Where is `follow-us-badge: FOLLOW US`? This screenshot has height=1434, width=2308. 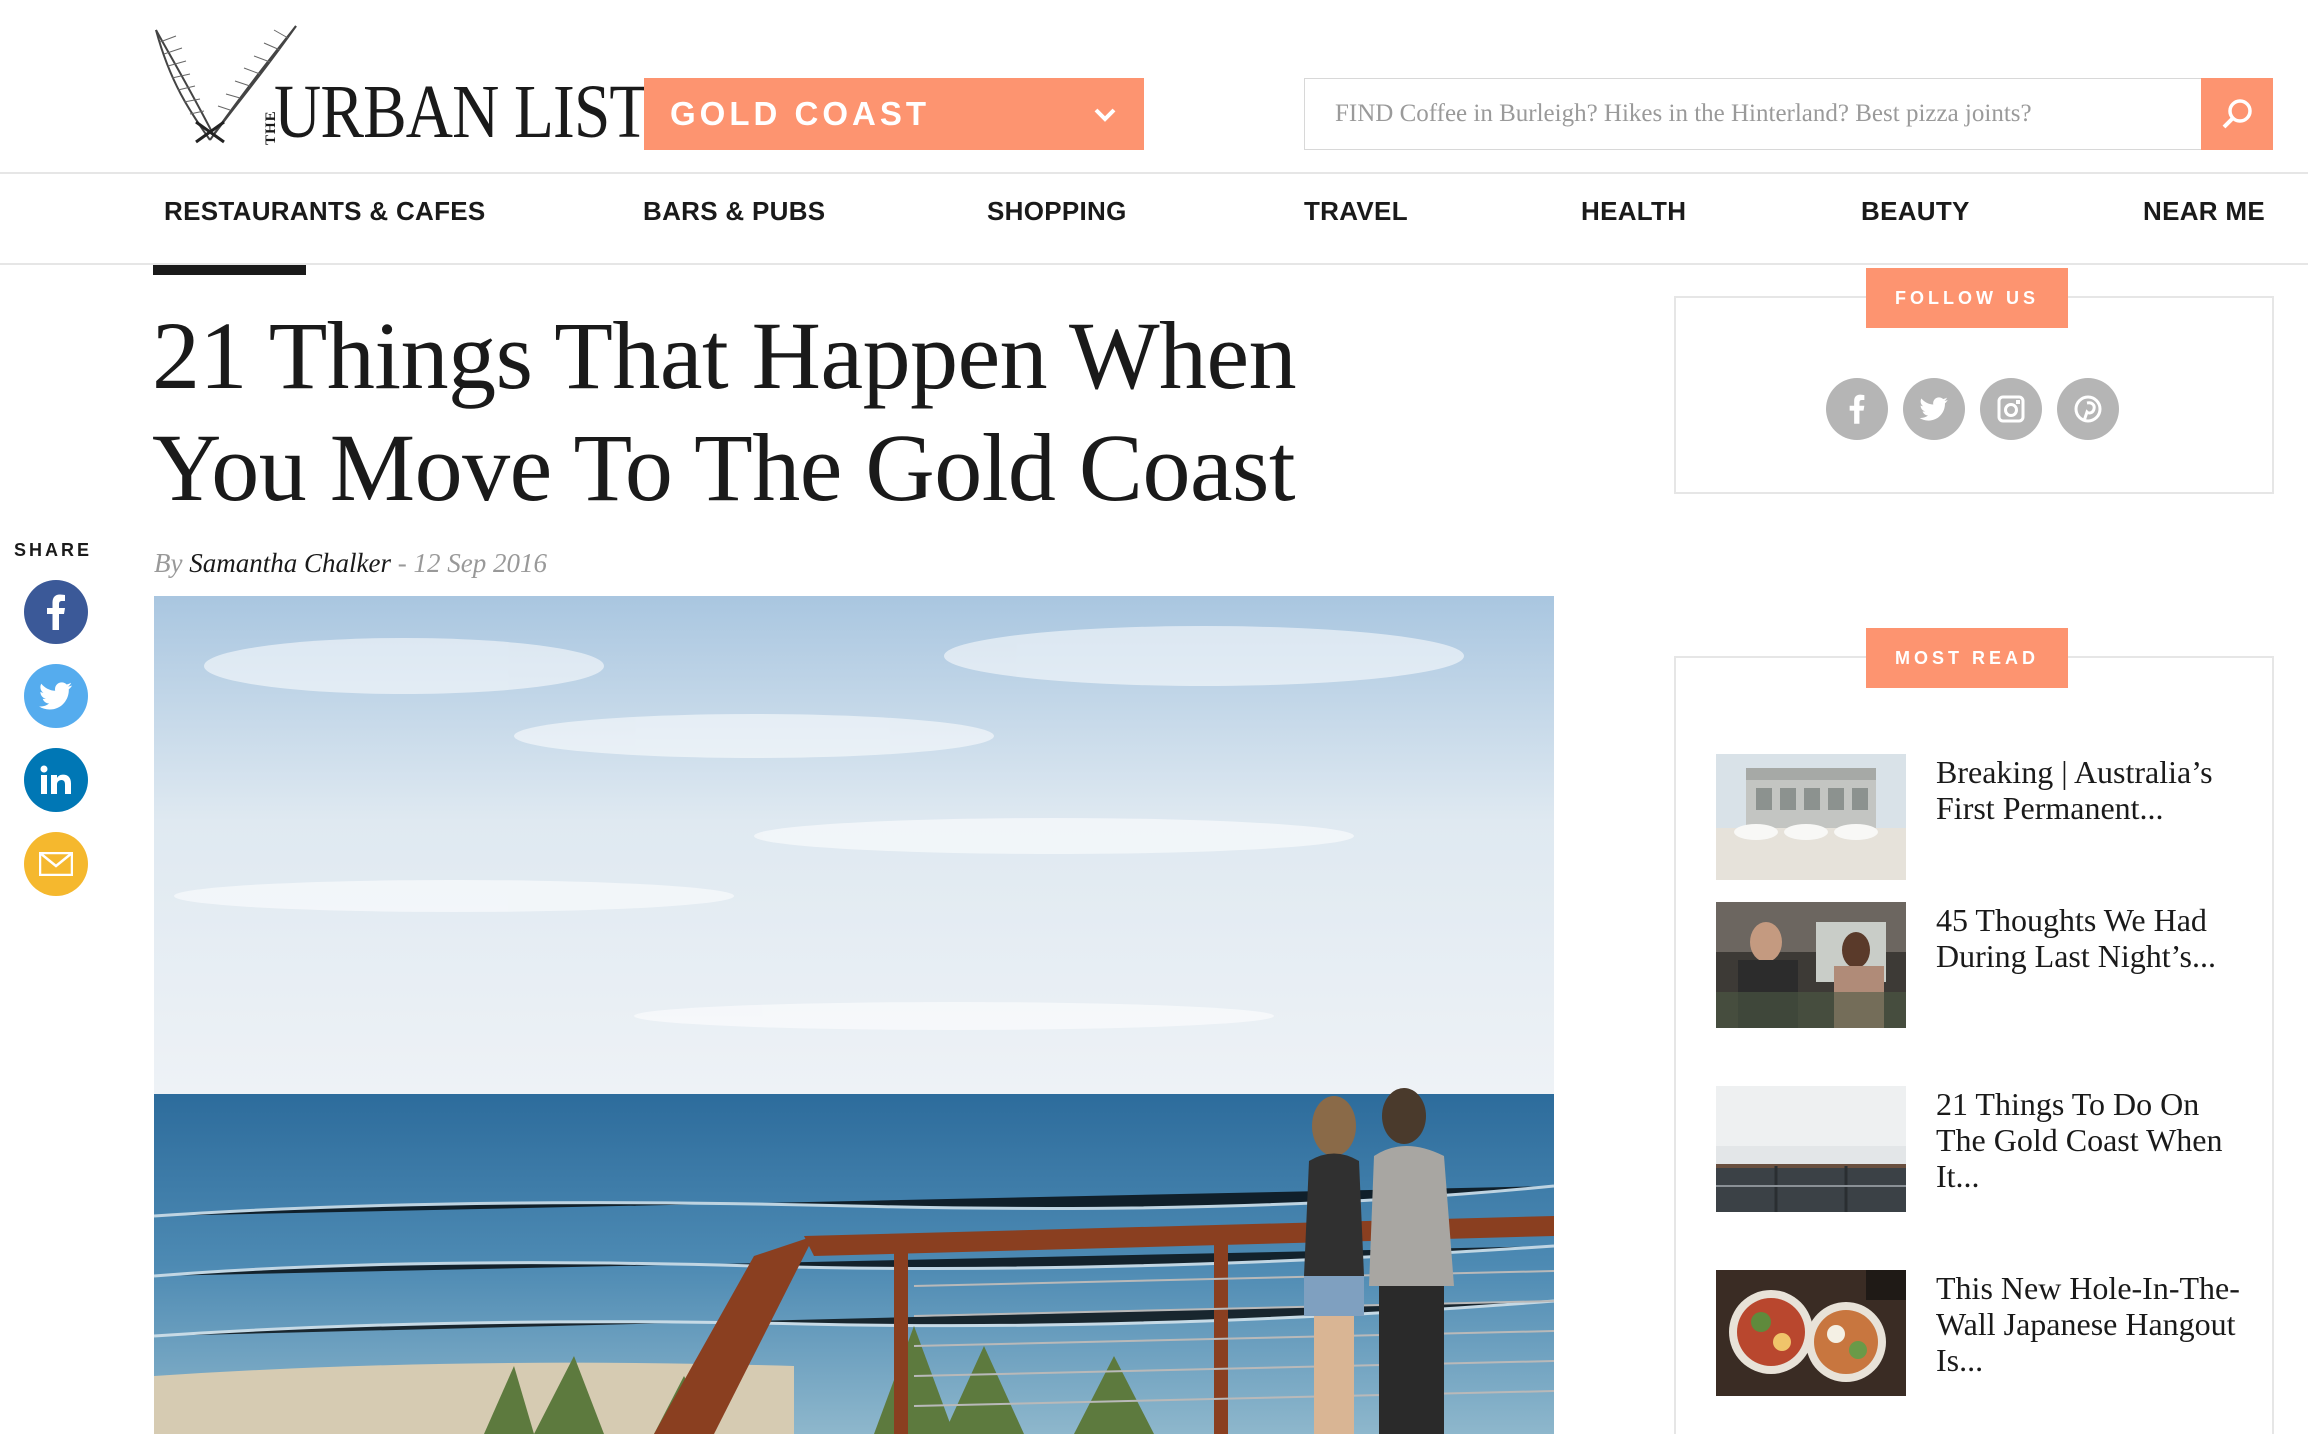 follow-us-badge: FOLLOW US is located at coordinates (1967, 298).